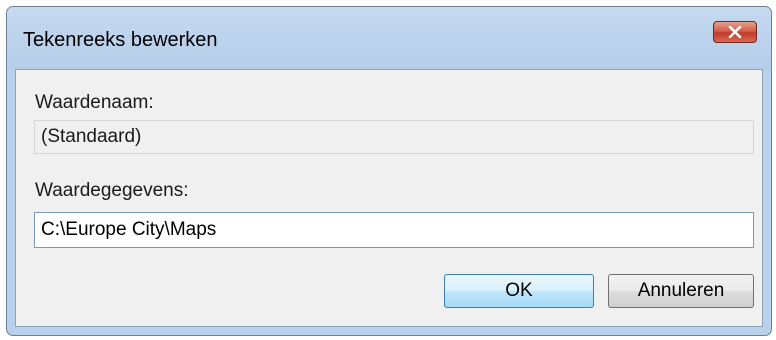  Describe the element at coordinates (394, 137) in the screenshot. I see `value-name-field: (Standaard)` at that location.